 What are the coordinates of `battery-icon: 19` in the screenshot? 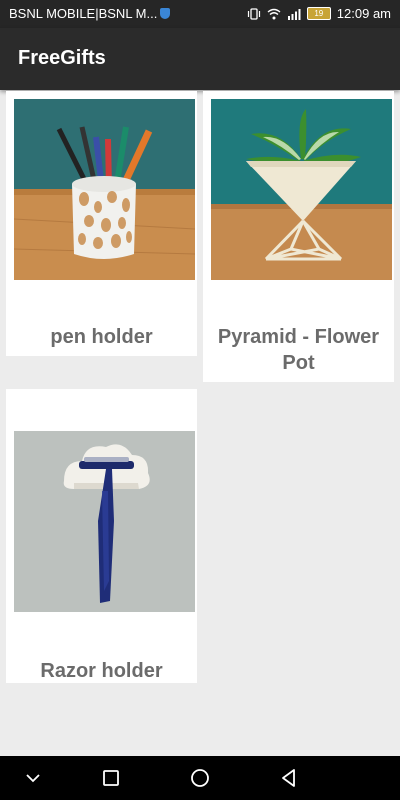 It's located at (318, 13).